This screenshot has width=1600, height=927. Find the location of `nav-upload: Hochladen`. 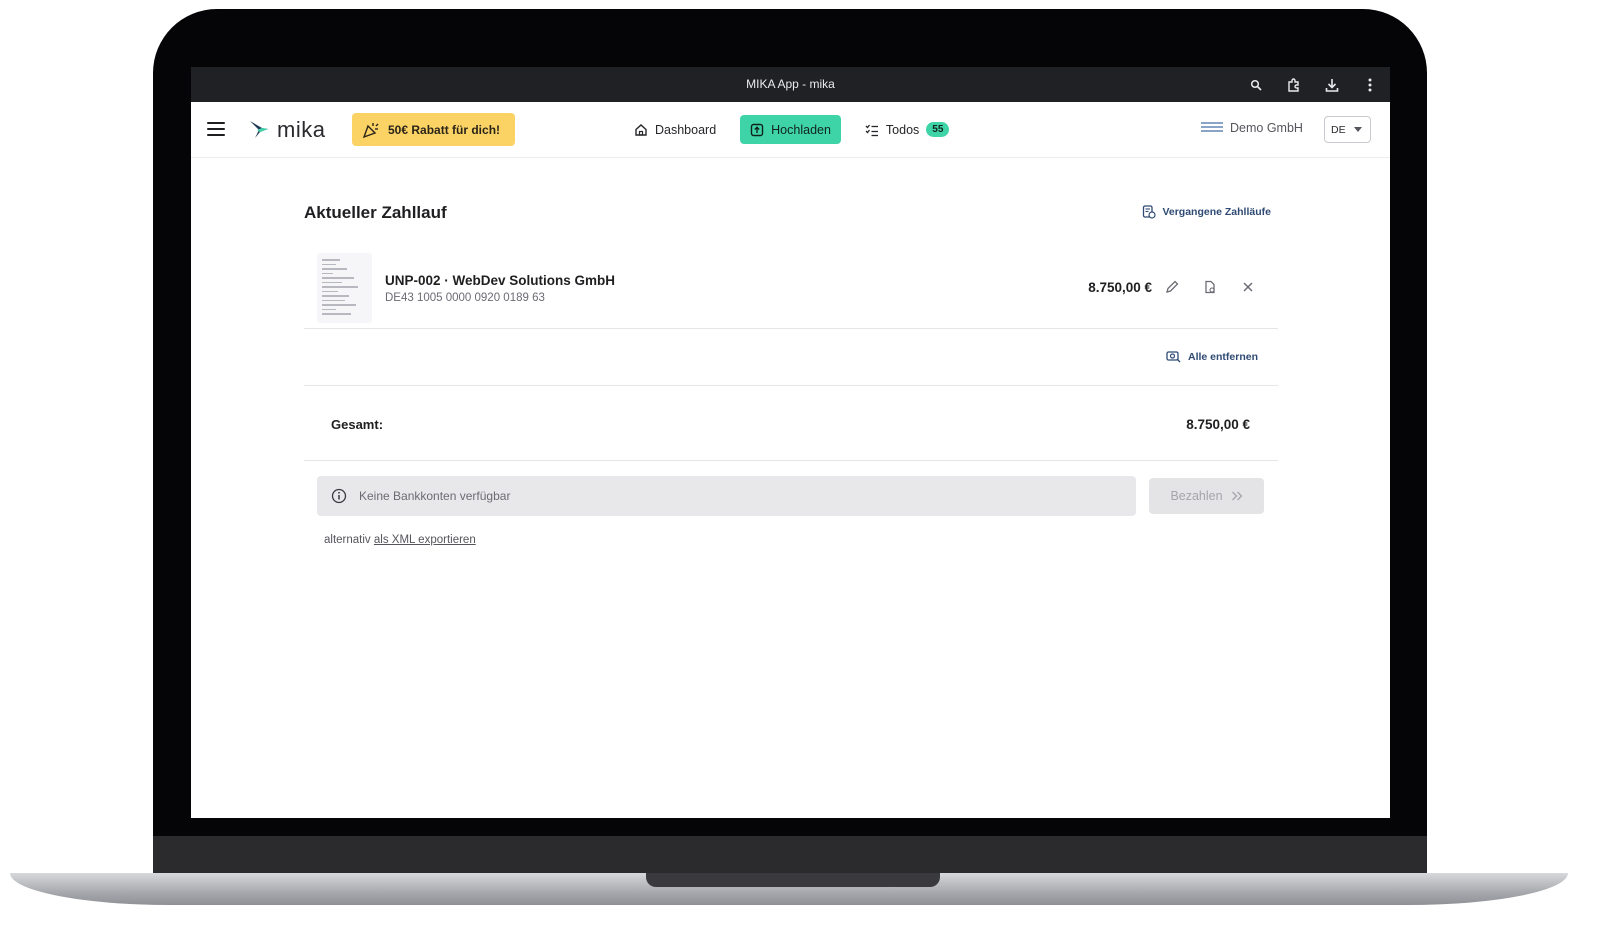

nav-upload: Hochladen is located at coordinates (790, 129).